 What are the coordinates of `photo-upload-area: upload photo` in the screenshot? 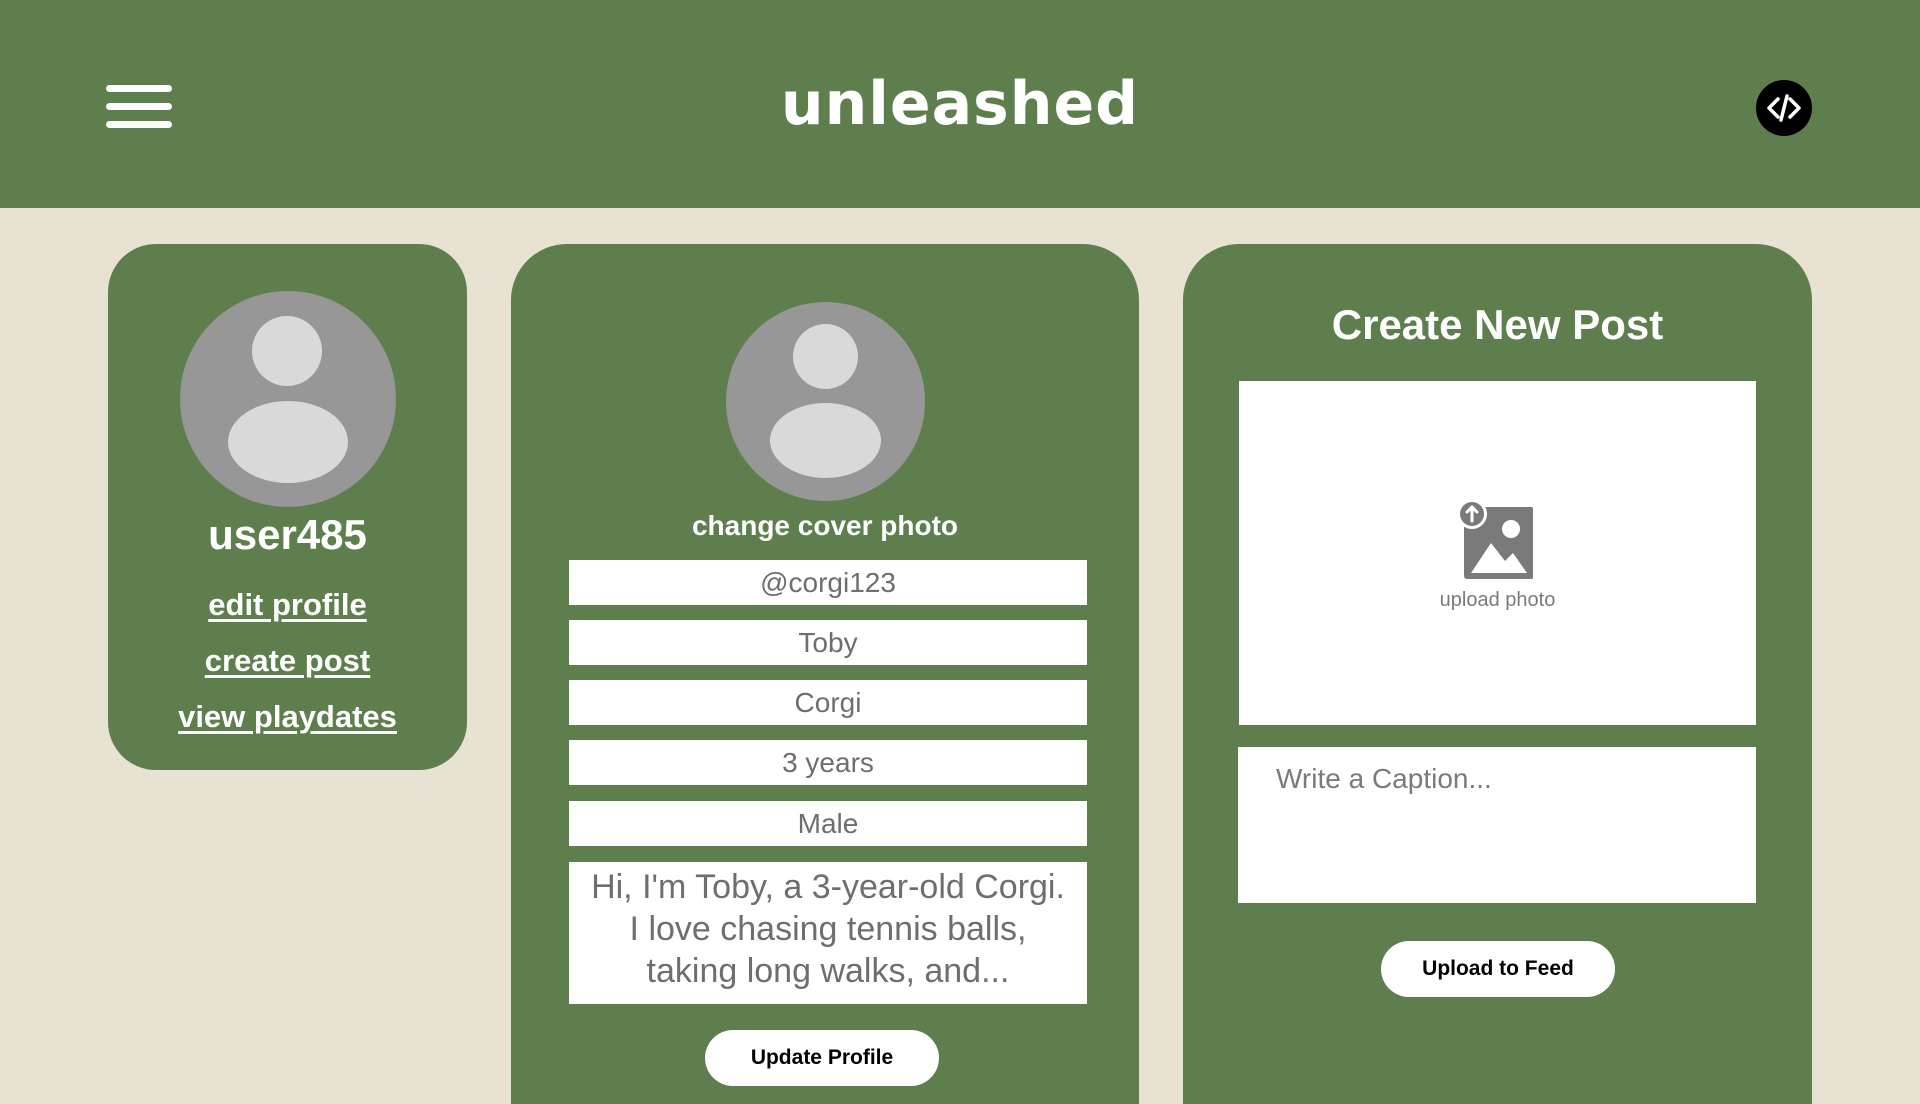 It's located at (1497, 553).